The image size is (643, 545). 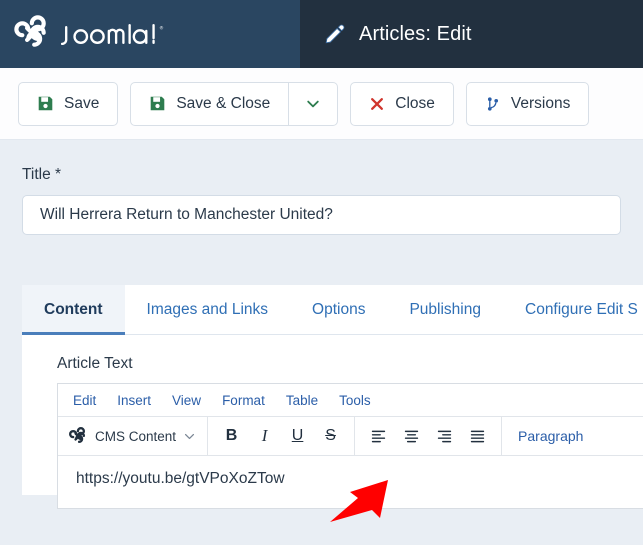 I want to click on pencil-edit-icon, so click(x=335, y=34).